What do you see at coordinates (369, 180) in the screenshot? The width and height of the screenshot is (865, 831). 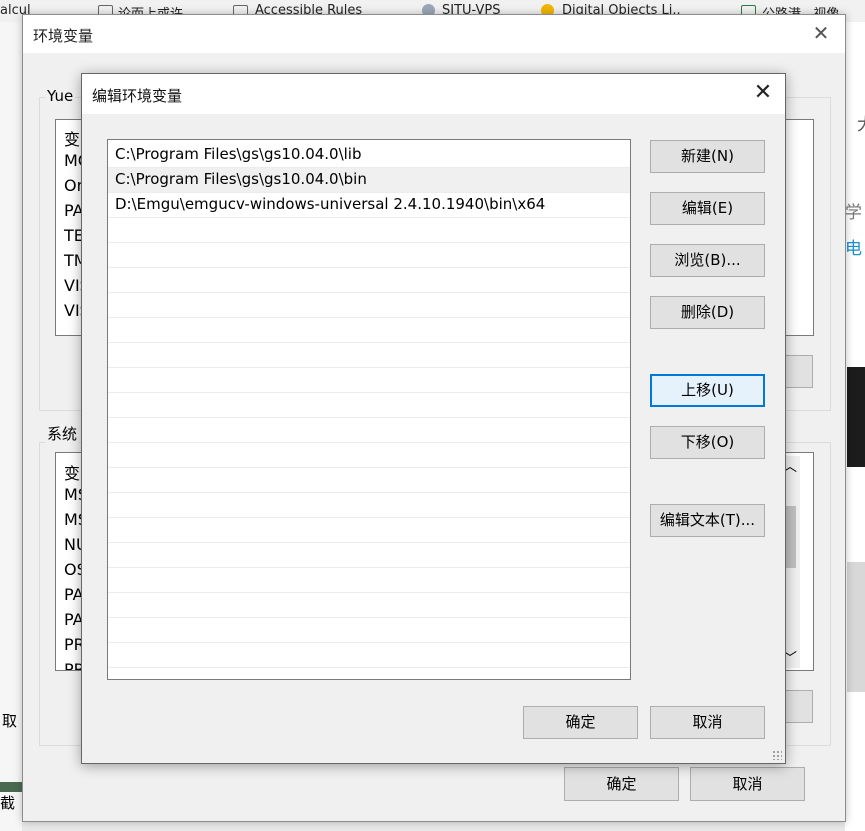 I see `path-row-selected: C:\Program Files\gs\gs10.04.0\bin` at bounding box center [369, 180].